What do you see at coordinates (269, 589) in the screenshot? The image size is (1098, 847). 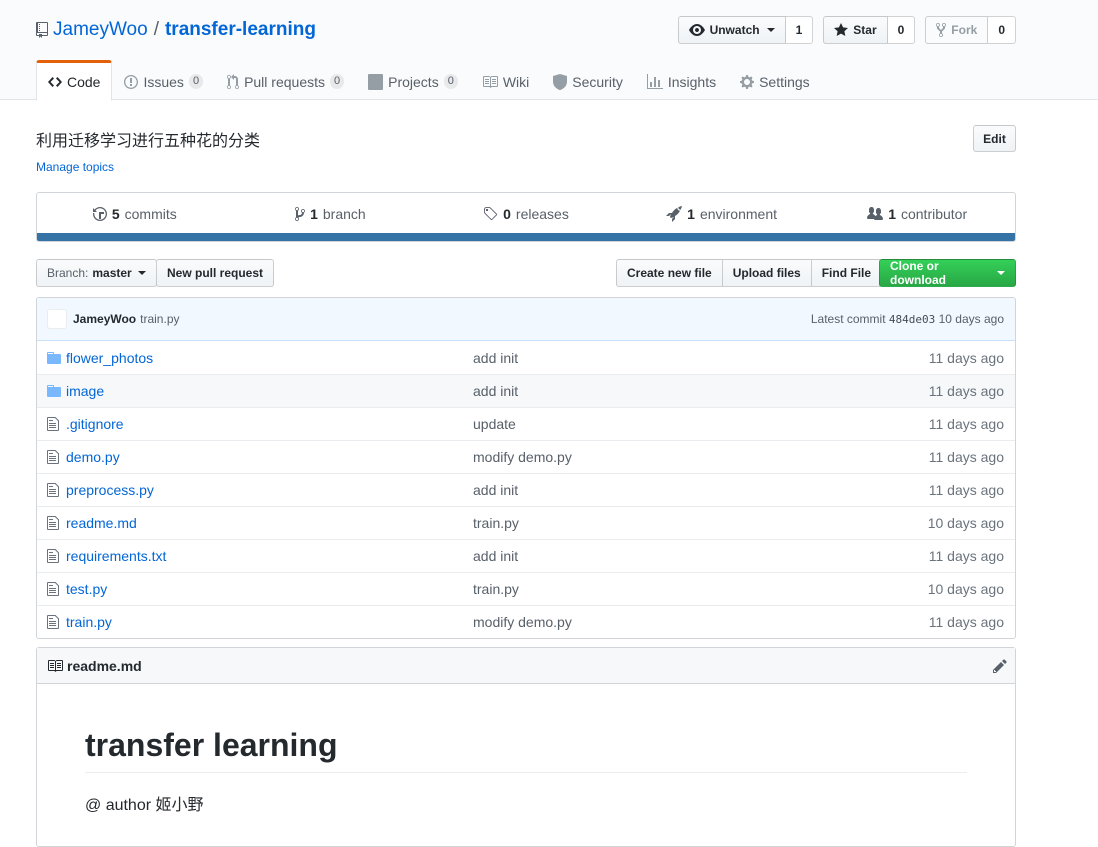 I see `file-name-cell: test.py` at bounding box center [269, 589].